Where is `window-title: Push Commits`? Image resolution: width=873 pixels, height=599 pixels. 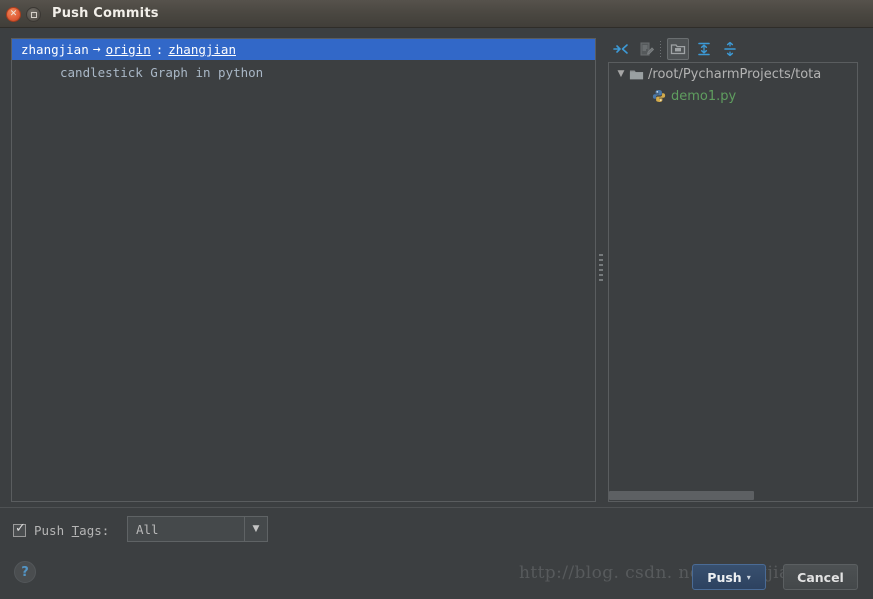
window-title: Push Commits is located at coordinates (105, 13).